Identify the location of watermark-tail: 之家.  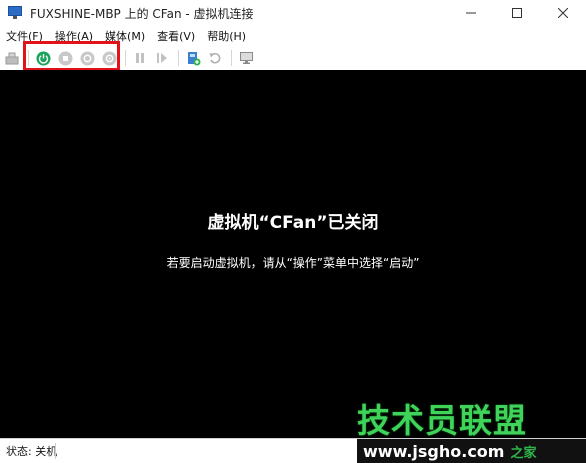
(523, 453).